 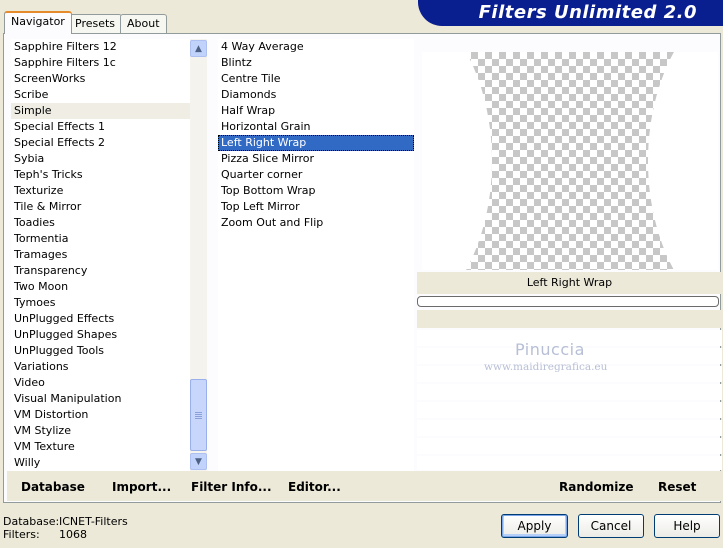 What do you see at coordinates (101, 335) in the screenshot?
I see `category-item: UnPlugged Shapes` at bounding box center [101, 335].